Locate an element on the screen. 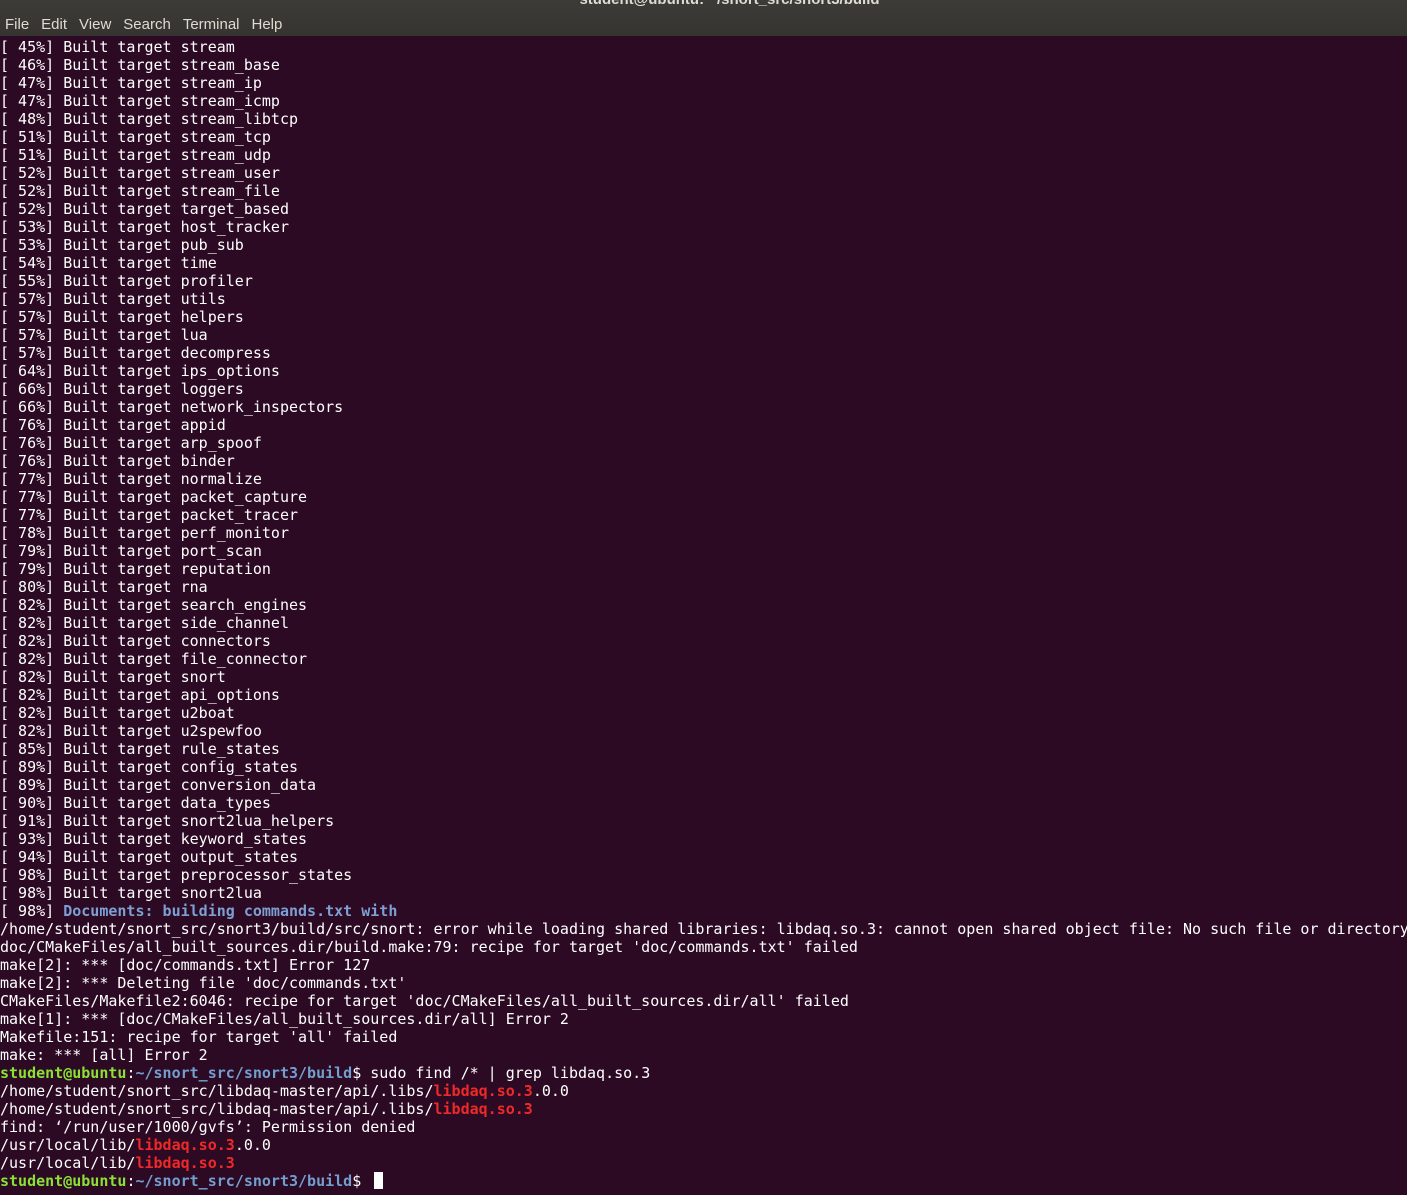 This screenshot has height=1195, width=1407. line-text: [ 64%] Built target ips_options is located at coordinates (140, 371).